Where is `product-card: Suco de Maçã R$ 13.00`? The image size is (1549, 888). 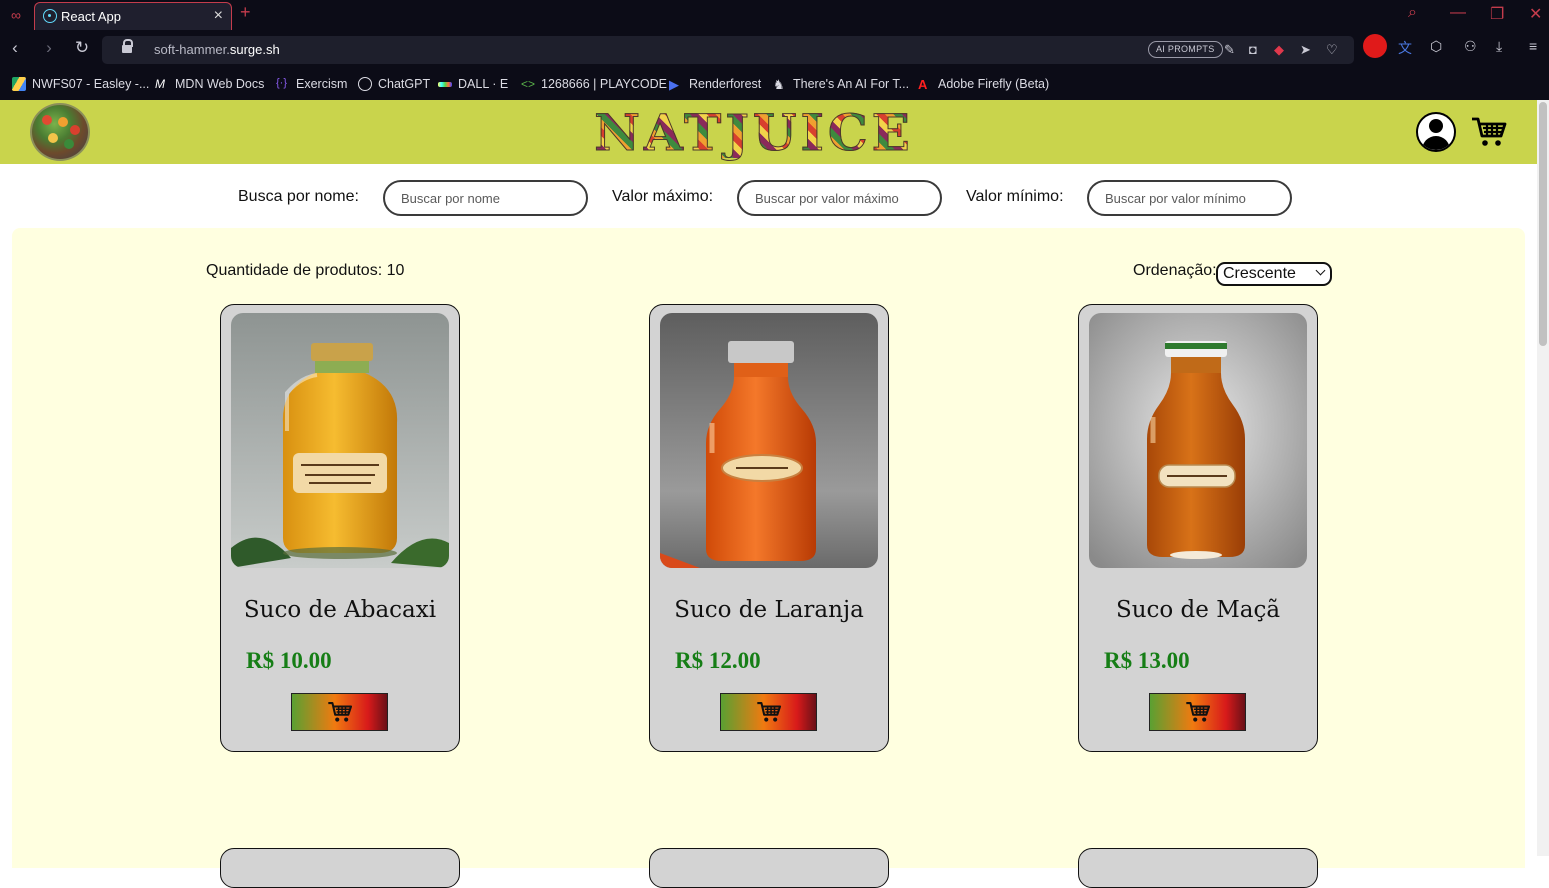
product-card: Suco de Maçã R$ 13.00 is located at coordinates (1198, 528).